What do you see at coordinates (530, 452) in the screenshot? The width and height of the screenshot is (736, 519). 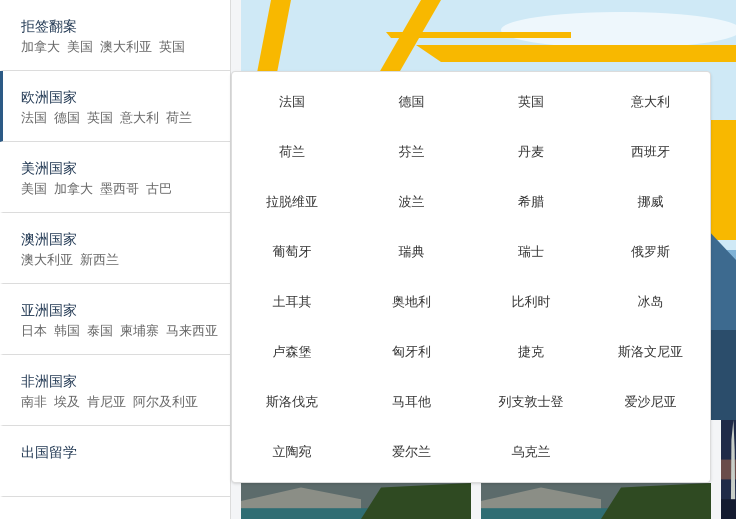 I see `country-link: 乌克兰` at bounding box center [530, 452].